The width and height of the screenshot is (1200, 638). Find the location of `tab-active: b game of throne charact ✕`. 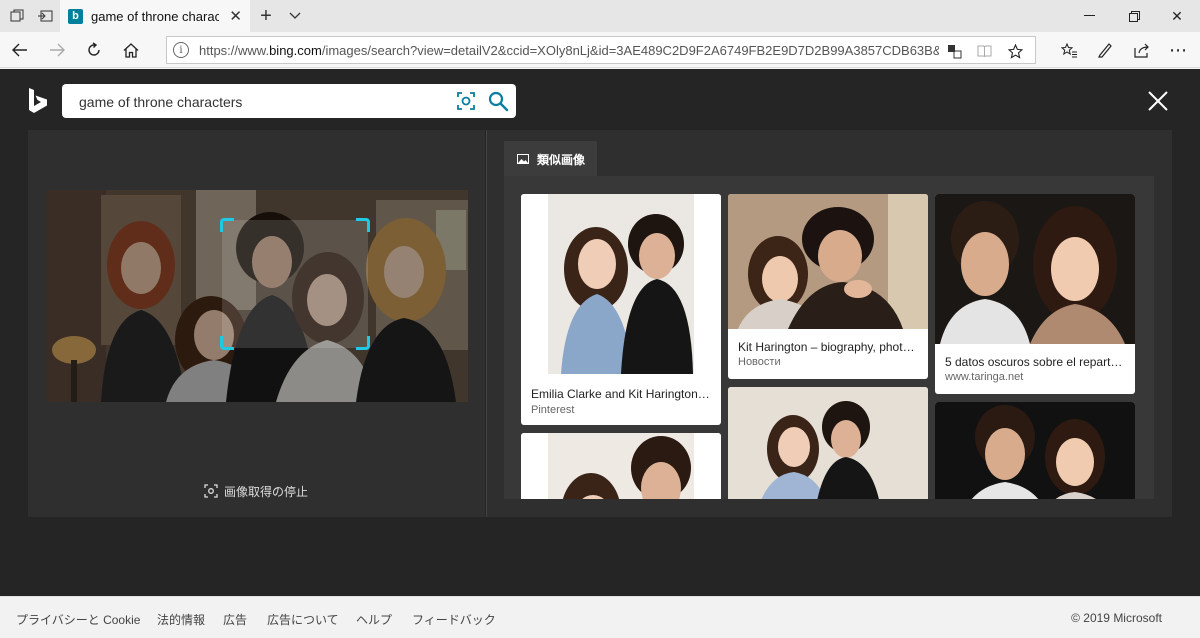

tab-active: b game of throne charact ✕ is located at coordinates (155, 16).